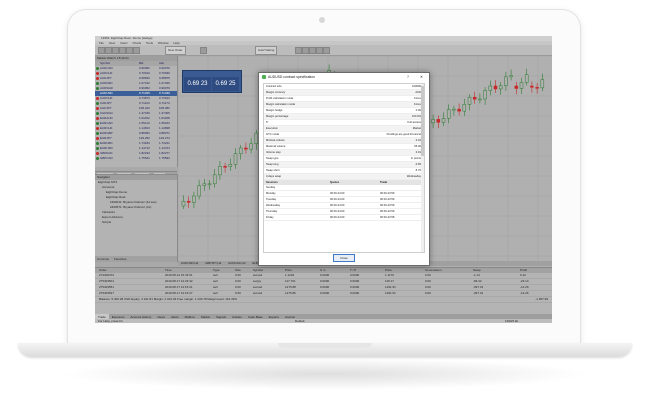  Describe the element at coordinates (319, 50) in the screenshot. I see `zoom-in-icon` at that location.